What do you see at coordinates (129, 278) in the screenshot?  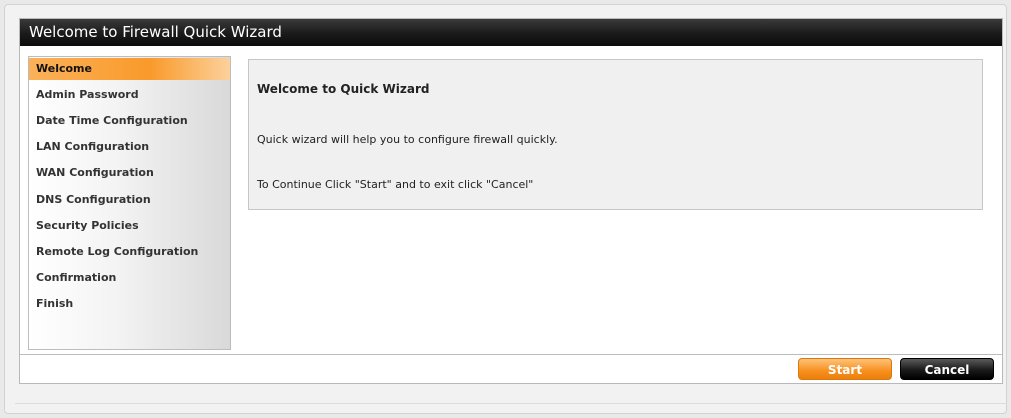 I see `sidebar-item-confirmation: Confirmation` at bounding box center [129, 278].